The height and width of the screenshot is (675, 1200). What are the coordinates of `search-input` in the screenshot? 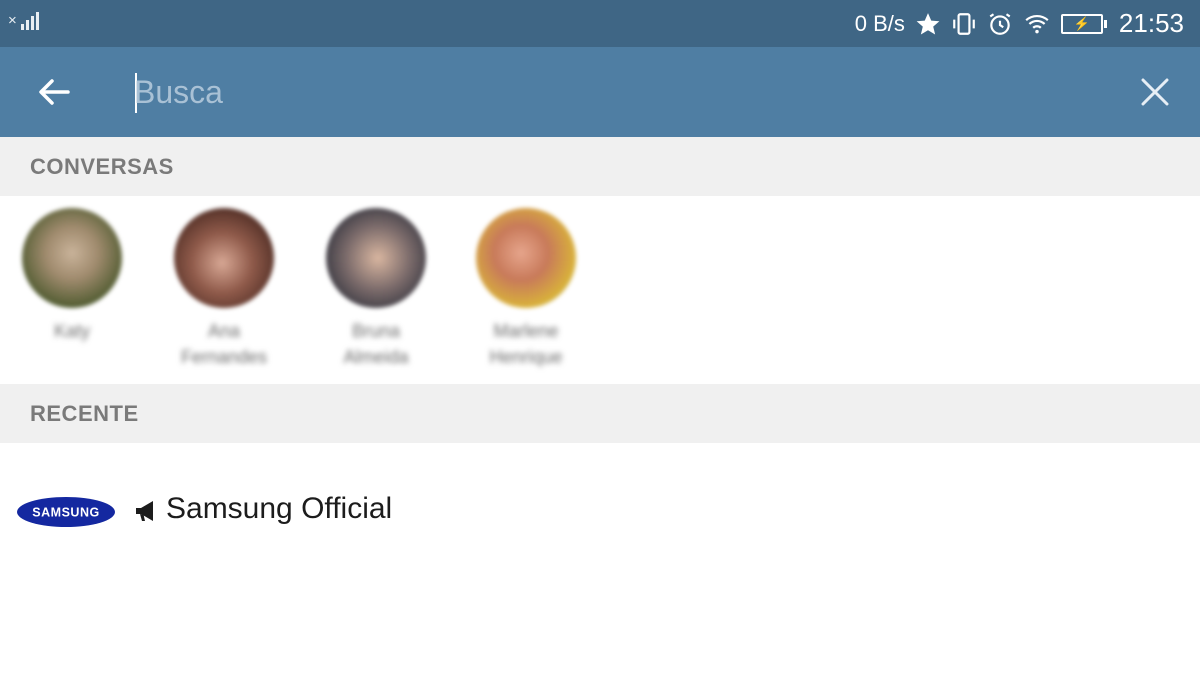 It's located at (614, 92).